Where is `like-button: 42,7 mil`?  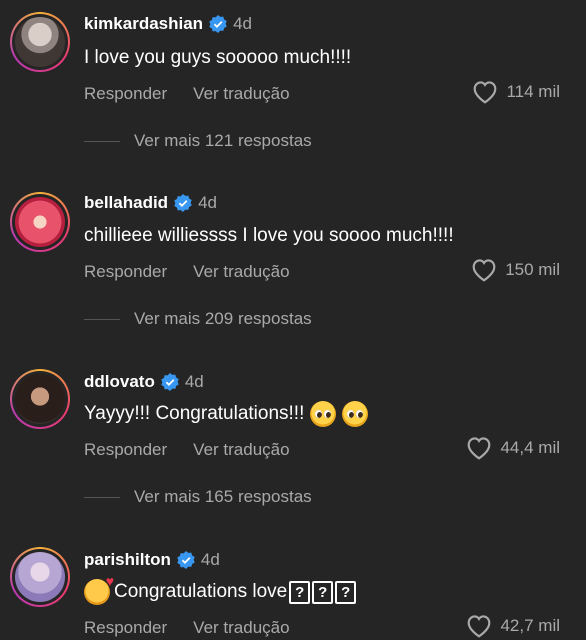 like-button: 42,7 mil is located at coordinates (513, 626).